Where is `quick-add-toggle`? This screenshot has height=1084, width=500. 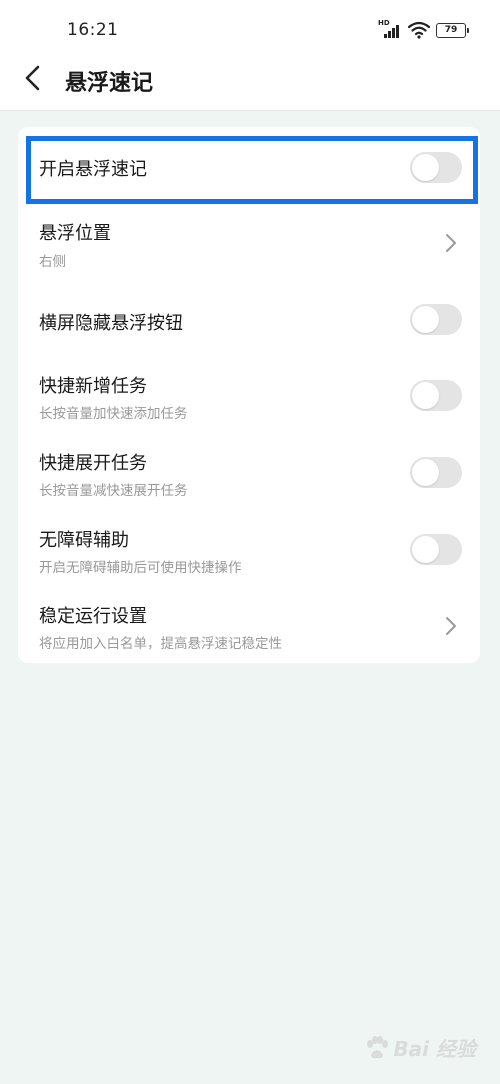
quick-add-toggle is located at coordinates (436, 395).